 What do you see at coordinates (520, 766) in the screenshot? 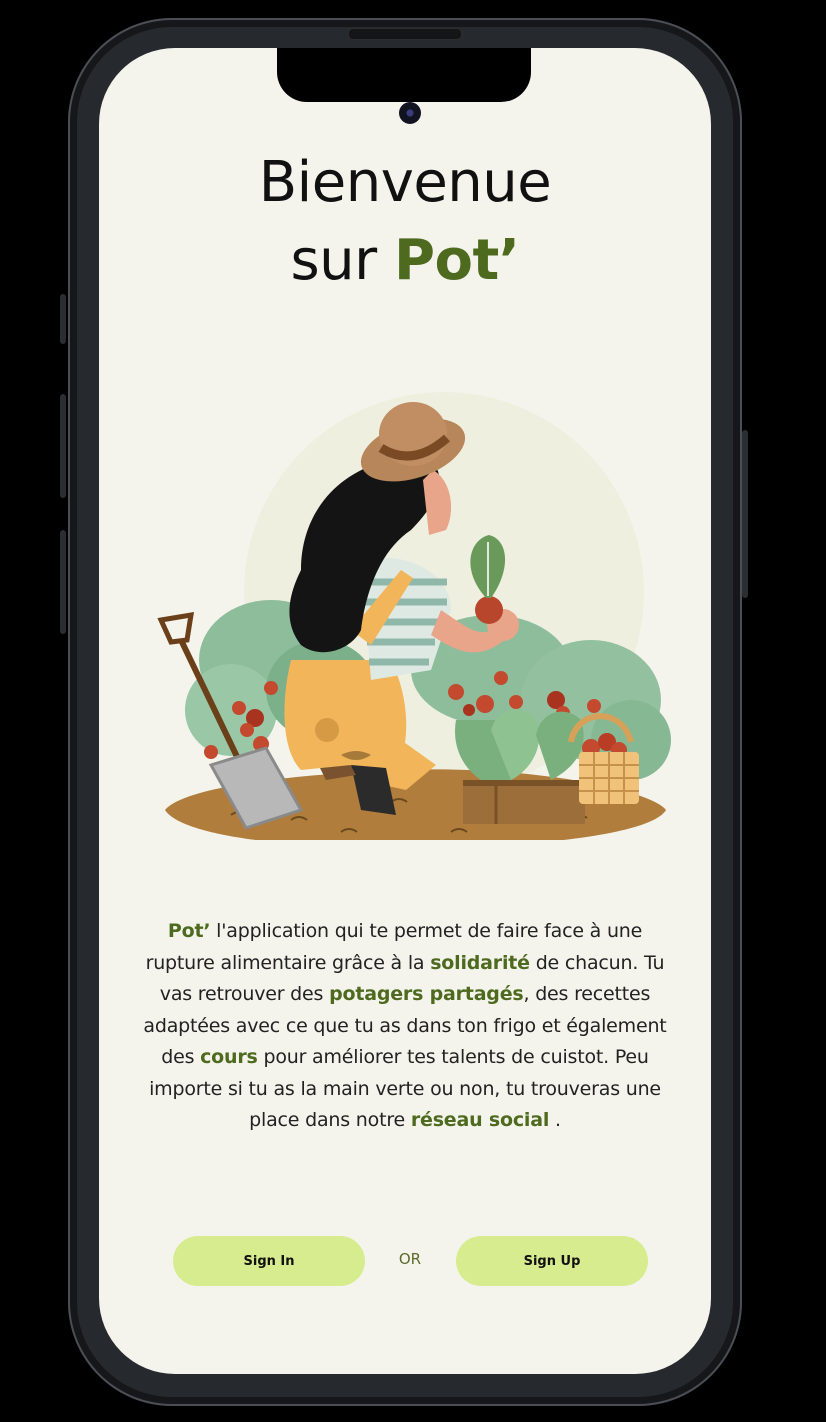
I see `vegetable-crate` at bounding box center [520, 766].